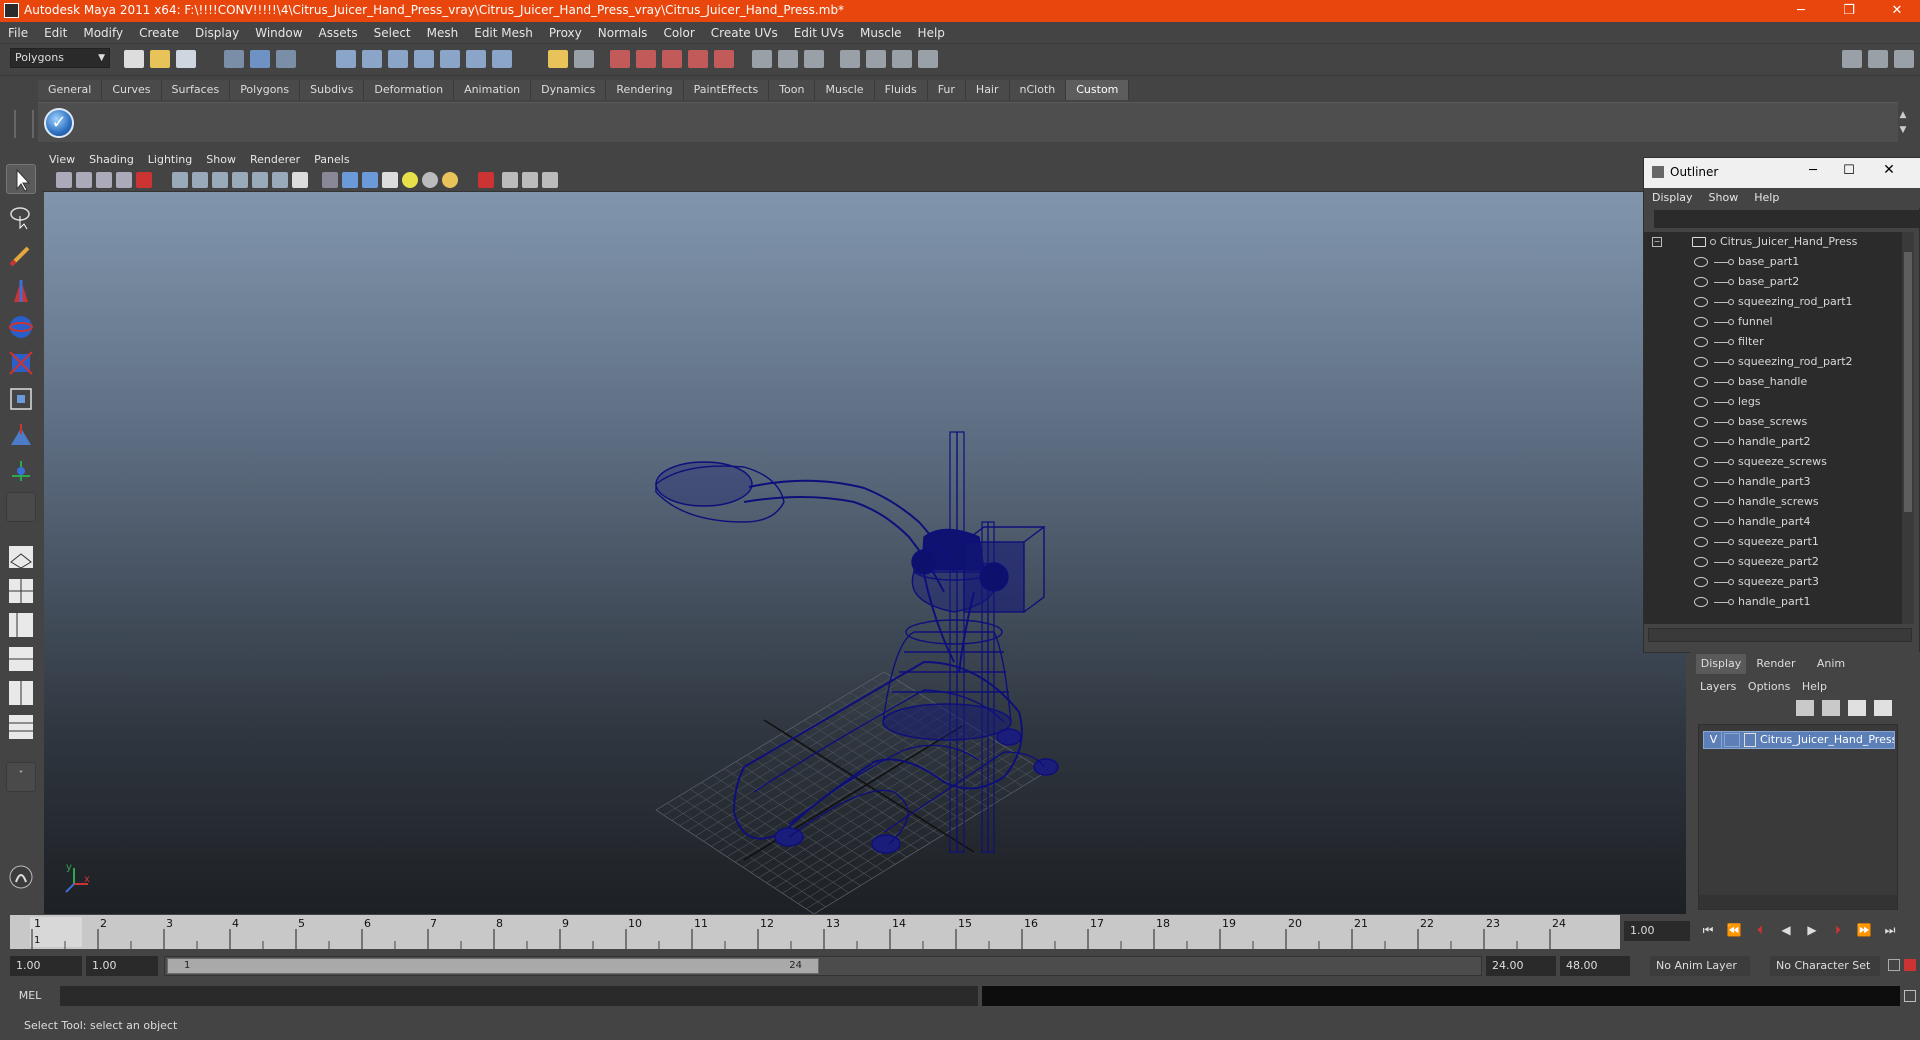 The height and width of the screenshot is (1040, 1920). Describe the element at coordinates (332, 90) in the screenshot. I see `shelf-tab-subdivs: Subdivs` at that location.